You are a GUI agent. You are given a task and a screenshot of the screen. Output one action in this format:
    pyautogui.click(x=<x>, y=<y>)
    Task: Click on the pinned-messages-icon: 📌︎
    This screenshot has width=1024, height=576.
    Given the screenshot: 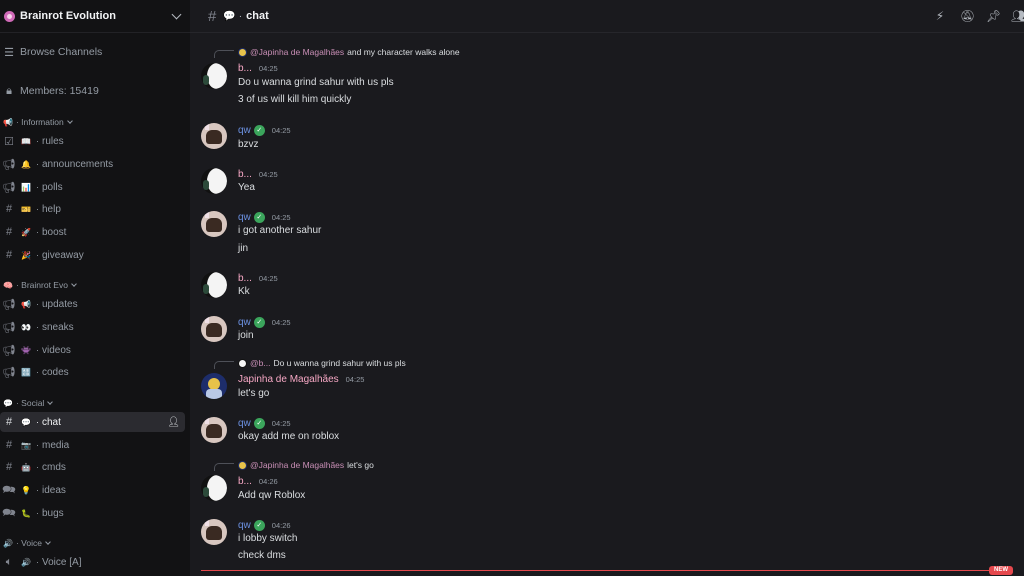 What is the action you would take?
    pyautogui.click(x=993, y=16)
    